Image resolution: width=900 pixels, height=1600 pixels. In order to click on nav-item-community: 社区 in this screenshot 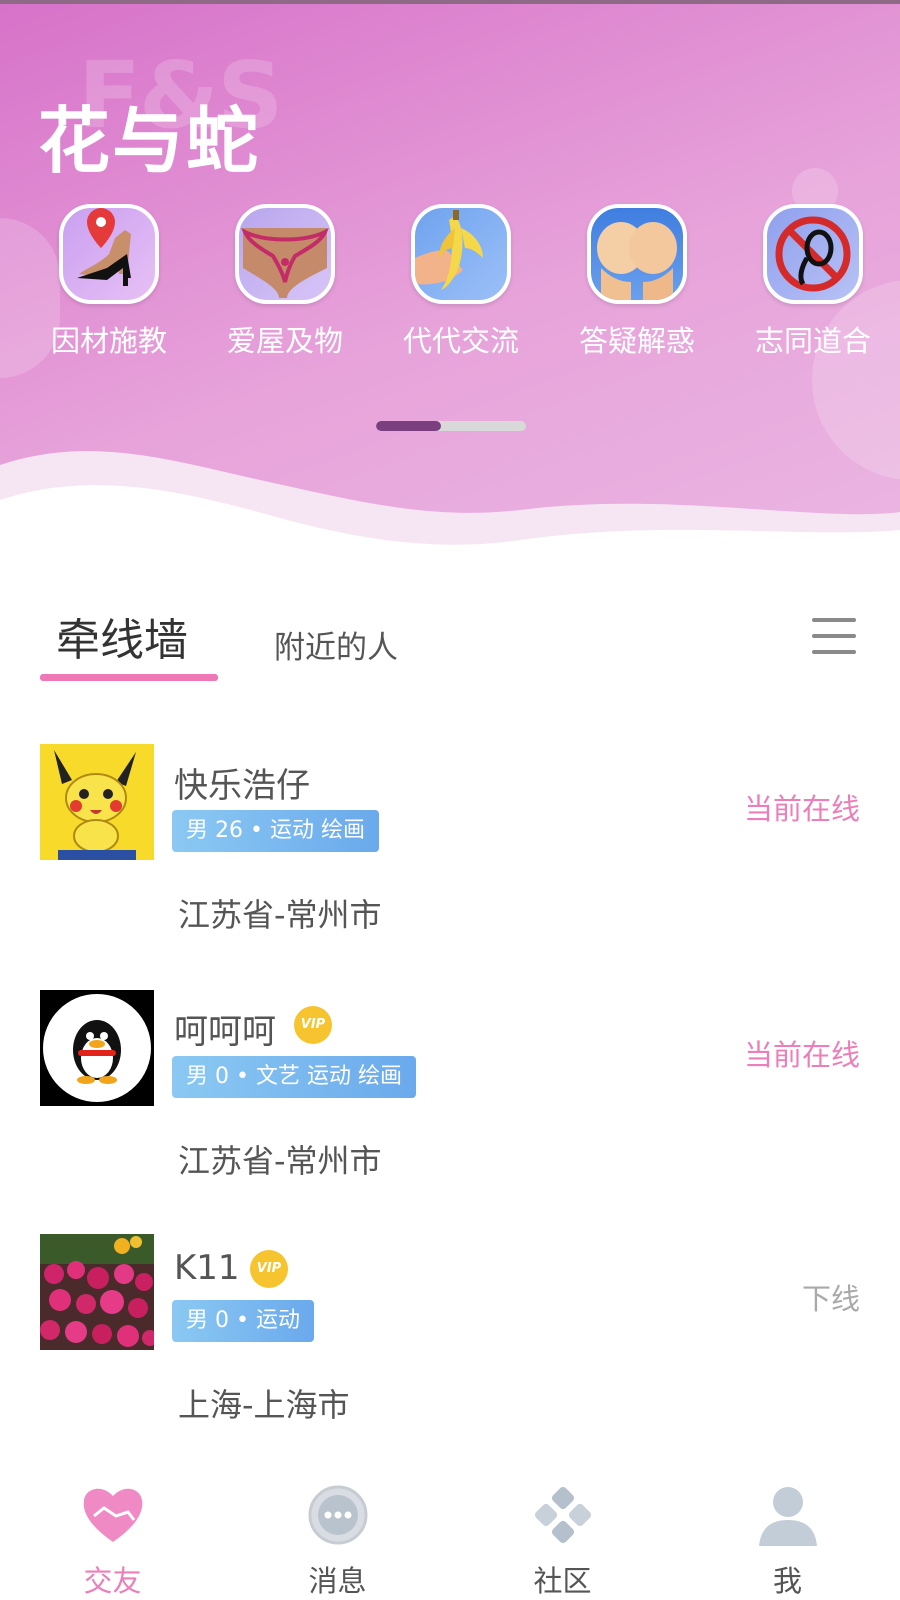, I will do `click(562, 1533)`.